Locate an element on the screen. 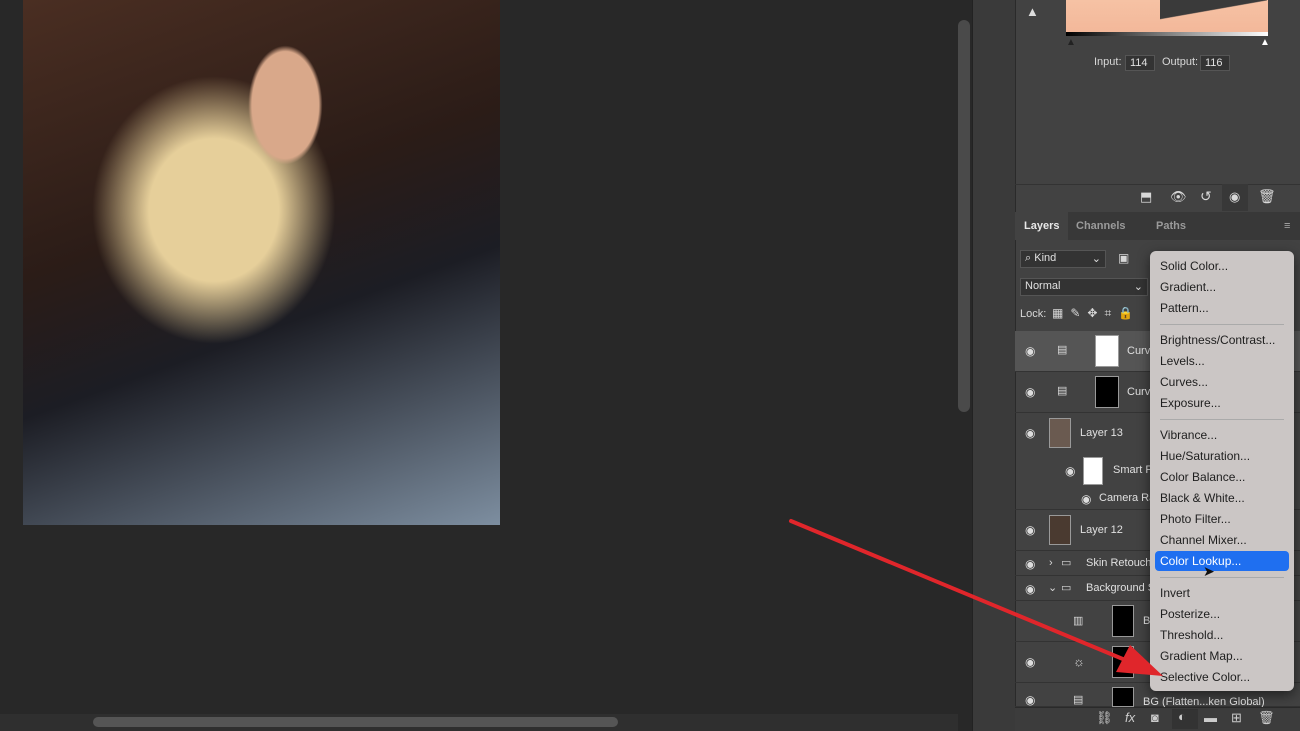  mouse-cursor-icon: ➤ is located at coordinates (1209, 571).